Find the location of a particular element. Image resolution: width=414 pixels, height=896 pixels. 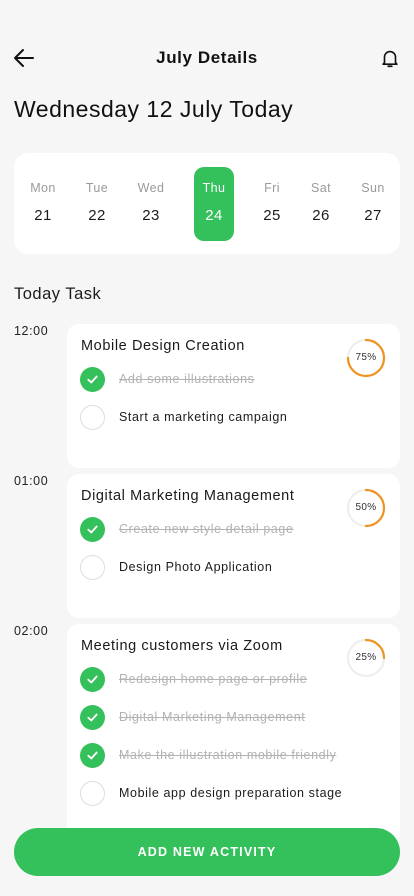

checklist-item: Make the illustration mobile friendly is located at coordinates (230, 756).